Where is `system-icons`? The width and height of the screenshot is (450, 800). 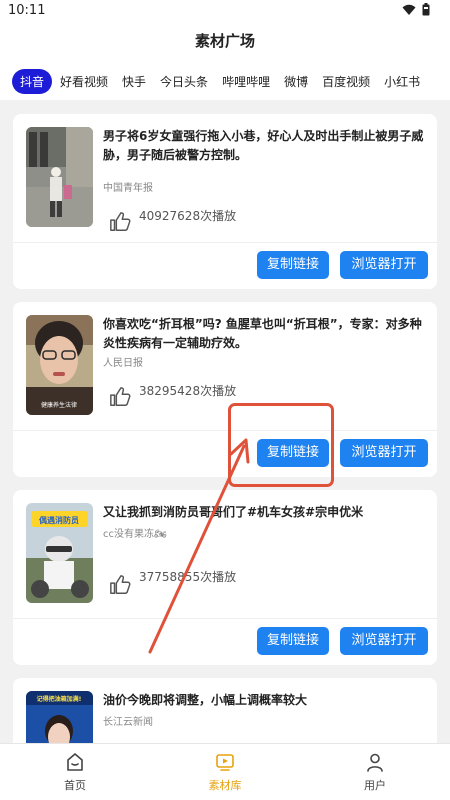
system-icons is located at coordinates (416, 9).